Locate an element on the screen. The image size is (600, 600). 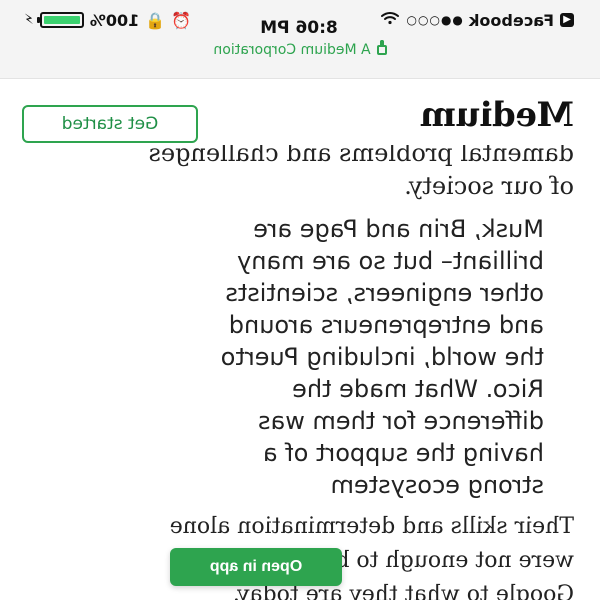
site-name: A Medium Corporation is located at coordinates (292, 50).